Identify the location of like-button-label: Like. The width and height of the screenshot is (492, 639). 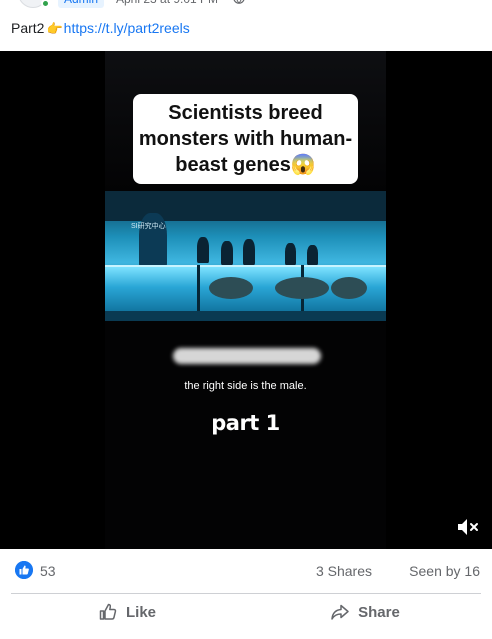
(140, 612).